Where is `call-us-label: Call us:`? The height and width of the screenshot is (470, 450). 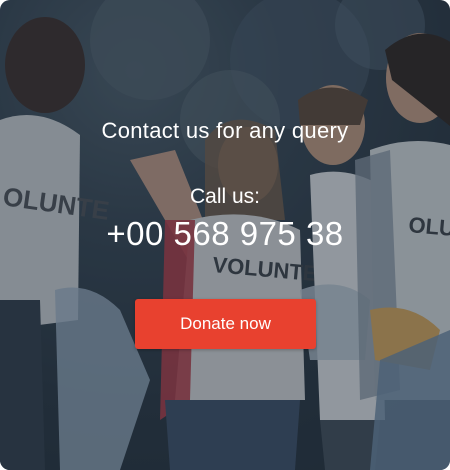 call-us-label: Call us: is located at coordinates (225, 196).